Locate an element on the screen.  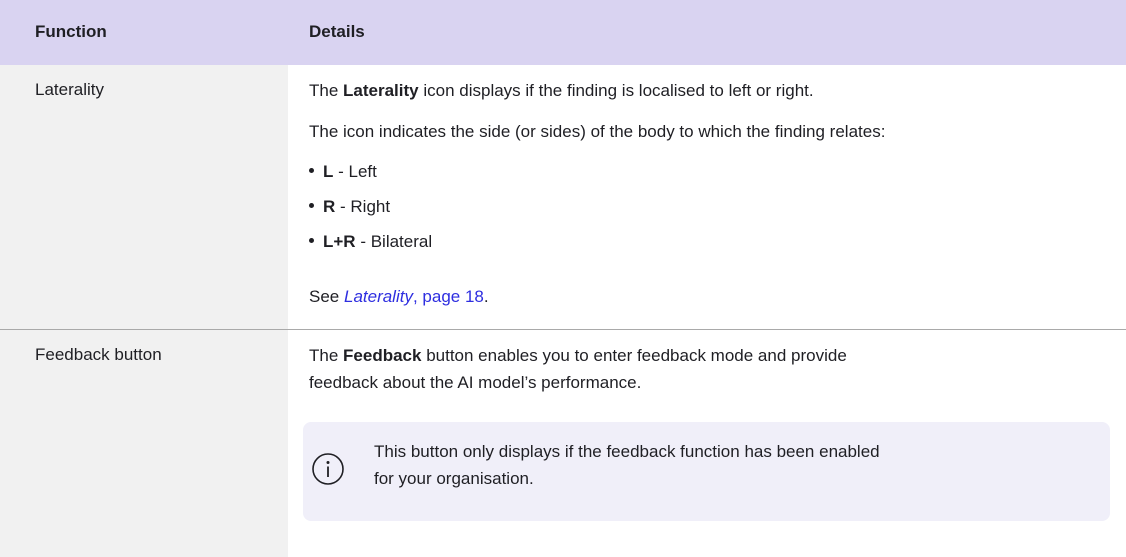
laterality-term: Laterality is located at coordinates (381, 90).